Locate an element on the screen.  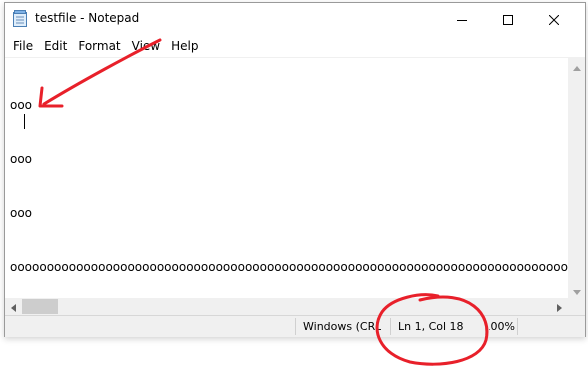
menu-bar: File Edit Format View Help is located at coordinates (295, 46).